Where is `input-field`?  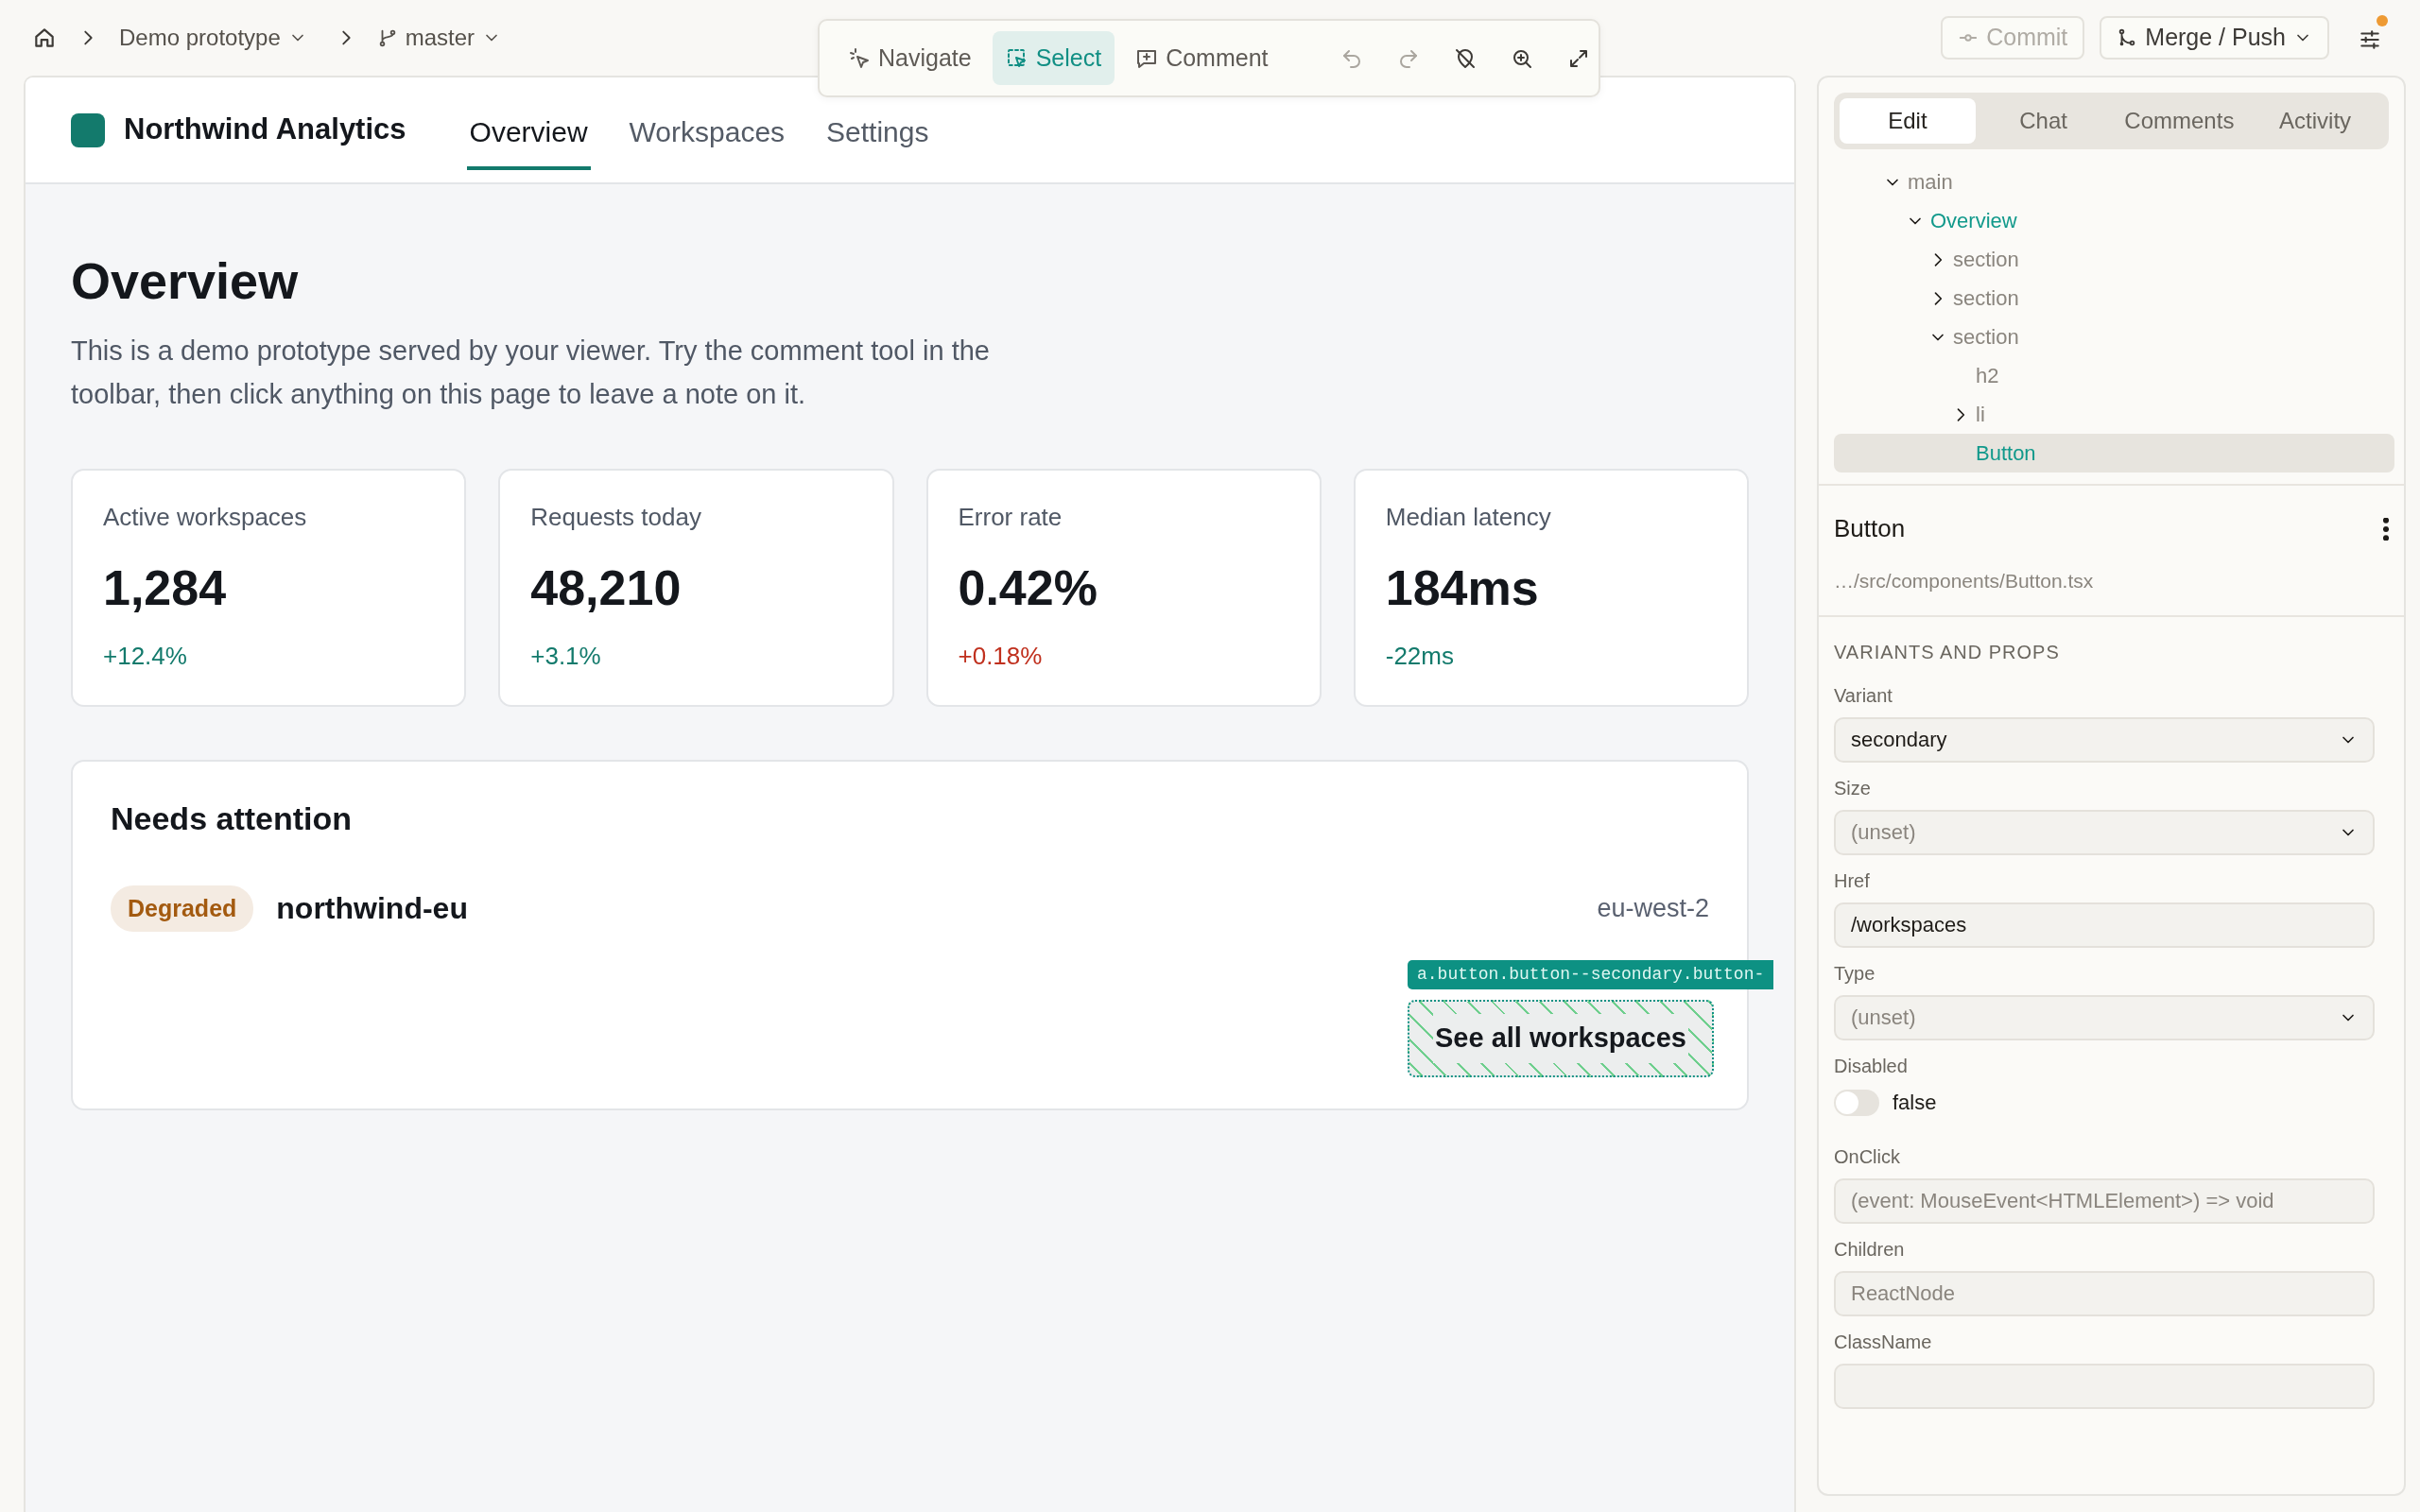 input-field is located at coordinates (2104, 1386).